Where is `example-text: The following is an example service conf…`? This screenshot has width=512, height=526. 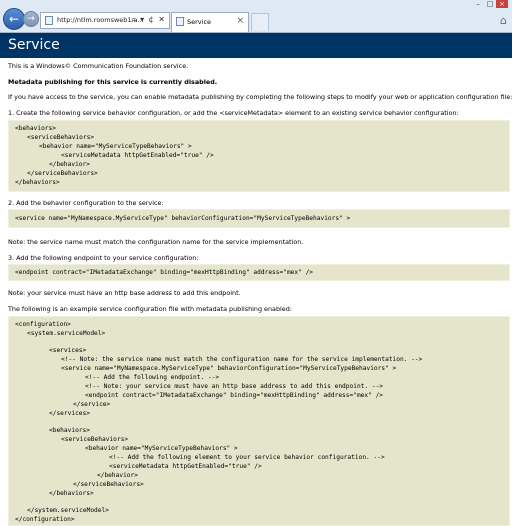 example-text: The following is an example service conf… is located at coordinates (150, 309).